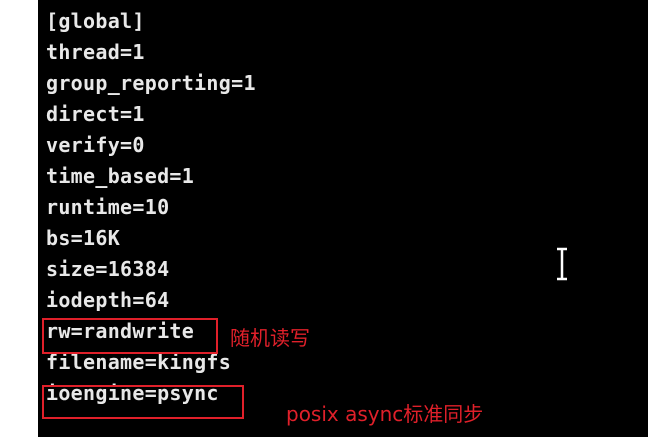  Describe the element at coordinates (120, 176) in the screenshot. I see `config-line-time-based: time_based=1` at that location.